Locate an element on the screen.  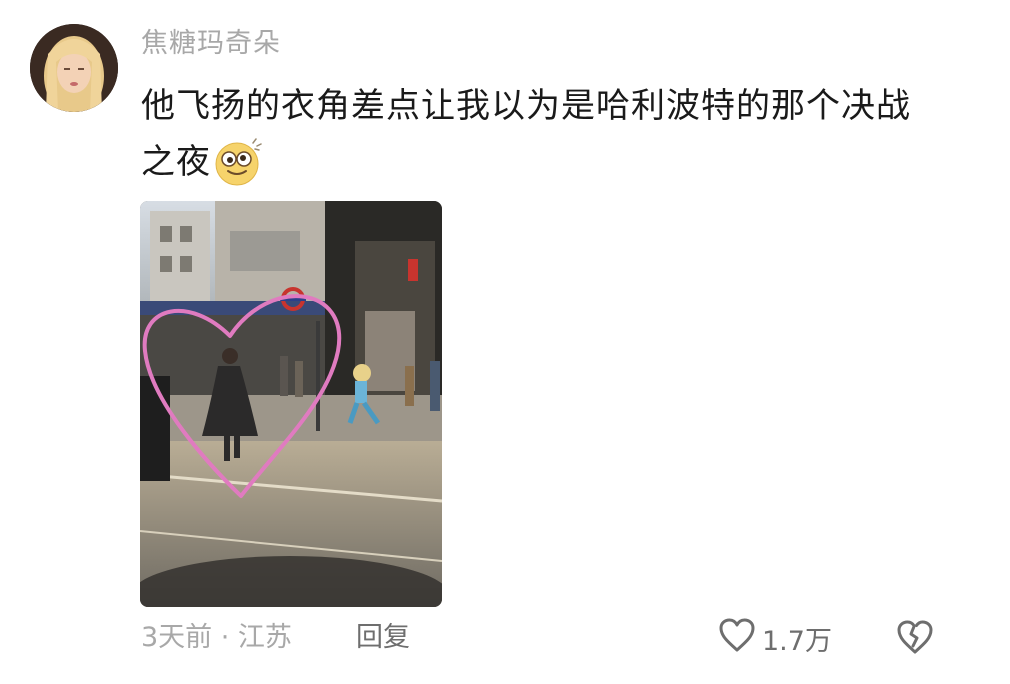
reply-button: 回复 is located at coordinates (383, 638).